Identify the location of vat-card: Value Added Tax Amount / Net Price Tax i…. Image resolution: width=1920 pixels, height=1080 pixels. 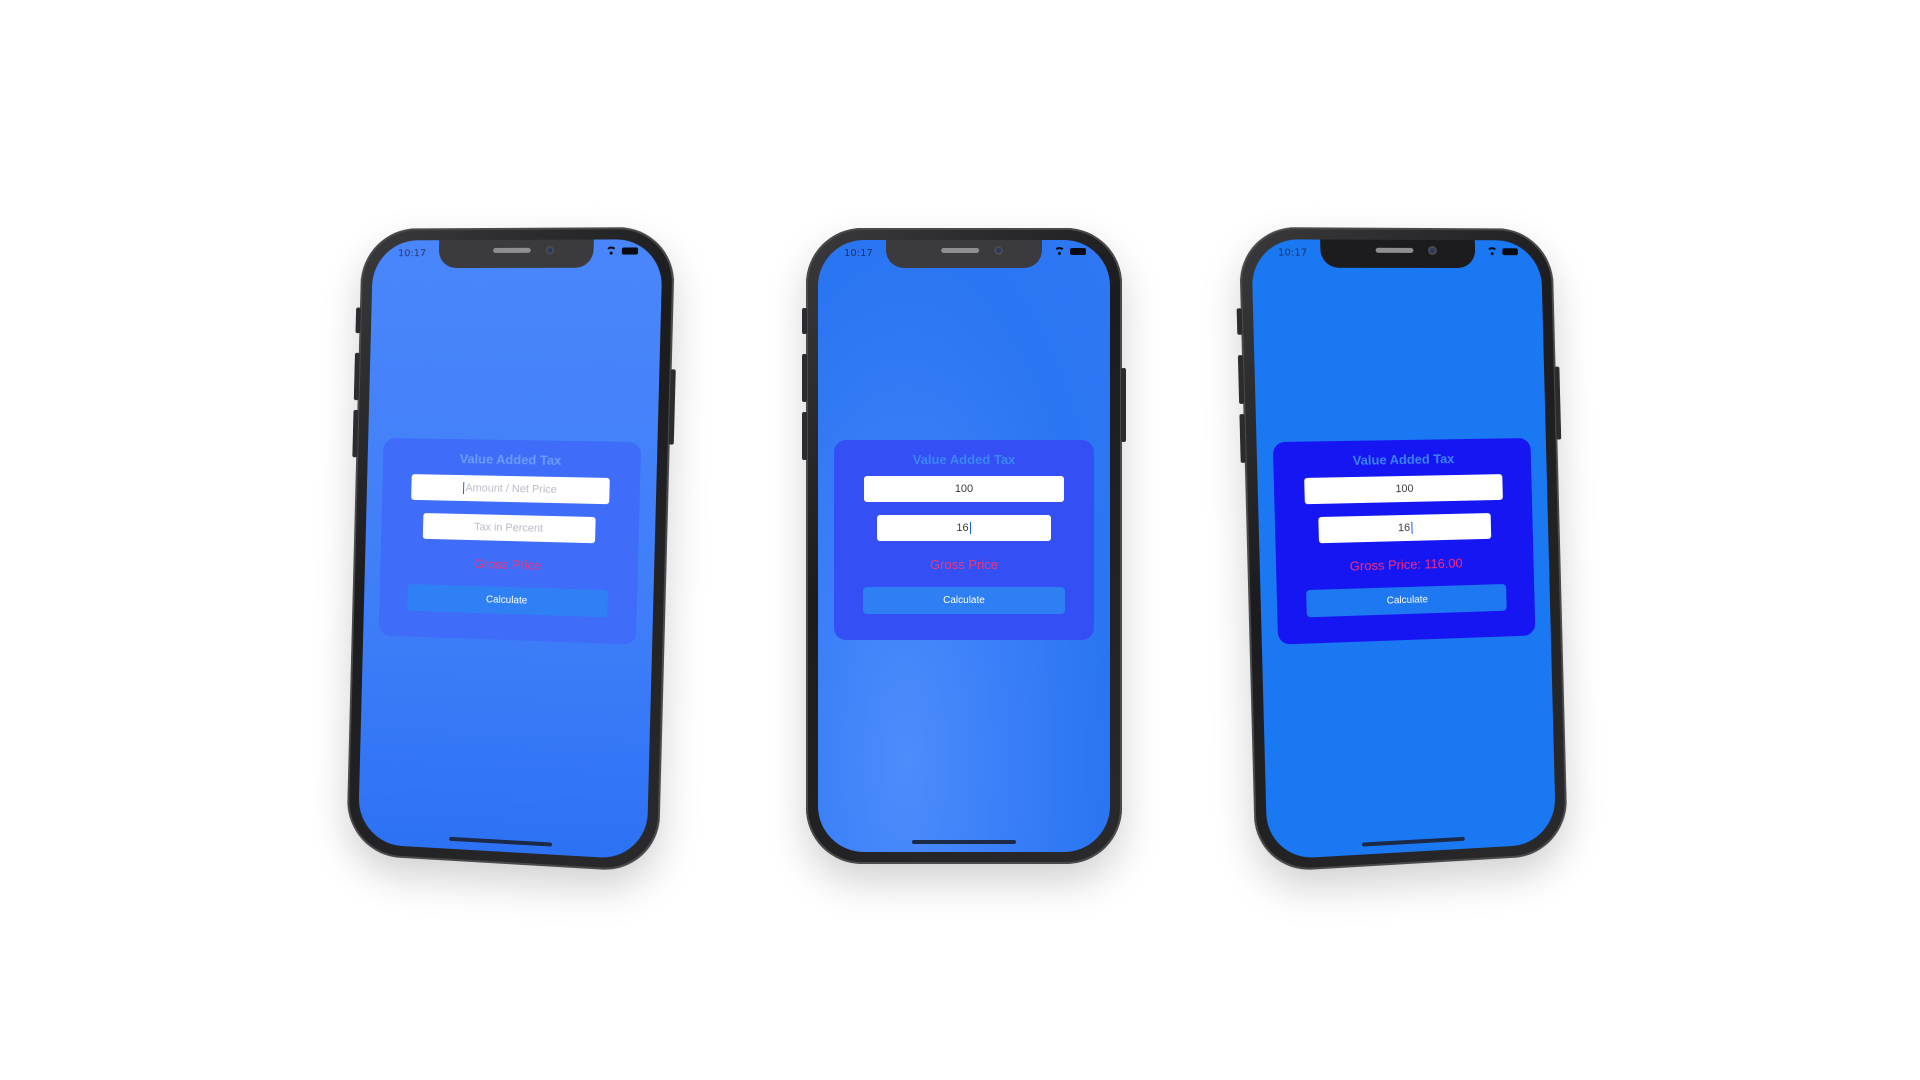
(510, 541).